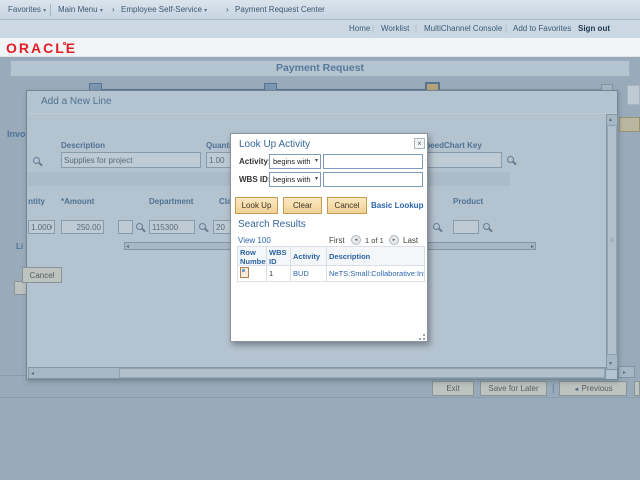 The height and width of the screenshot is (480, 640). Describe the element at coordinates (637, 388) in the screenshot. I see `next-button-fragment` at that location.